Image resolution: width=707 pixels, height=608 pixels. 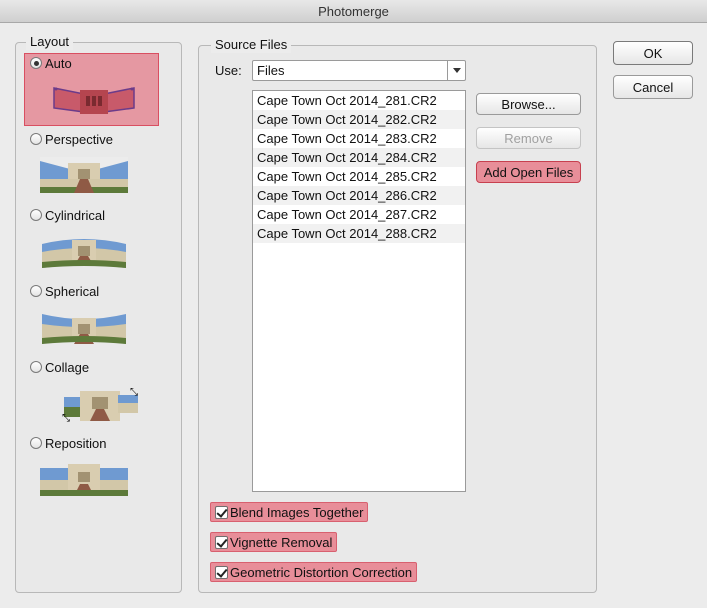 I want to click on blend-images-option: Blend Images Together, so click(x=289, y=512).